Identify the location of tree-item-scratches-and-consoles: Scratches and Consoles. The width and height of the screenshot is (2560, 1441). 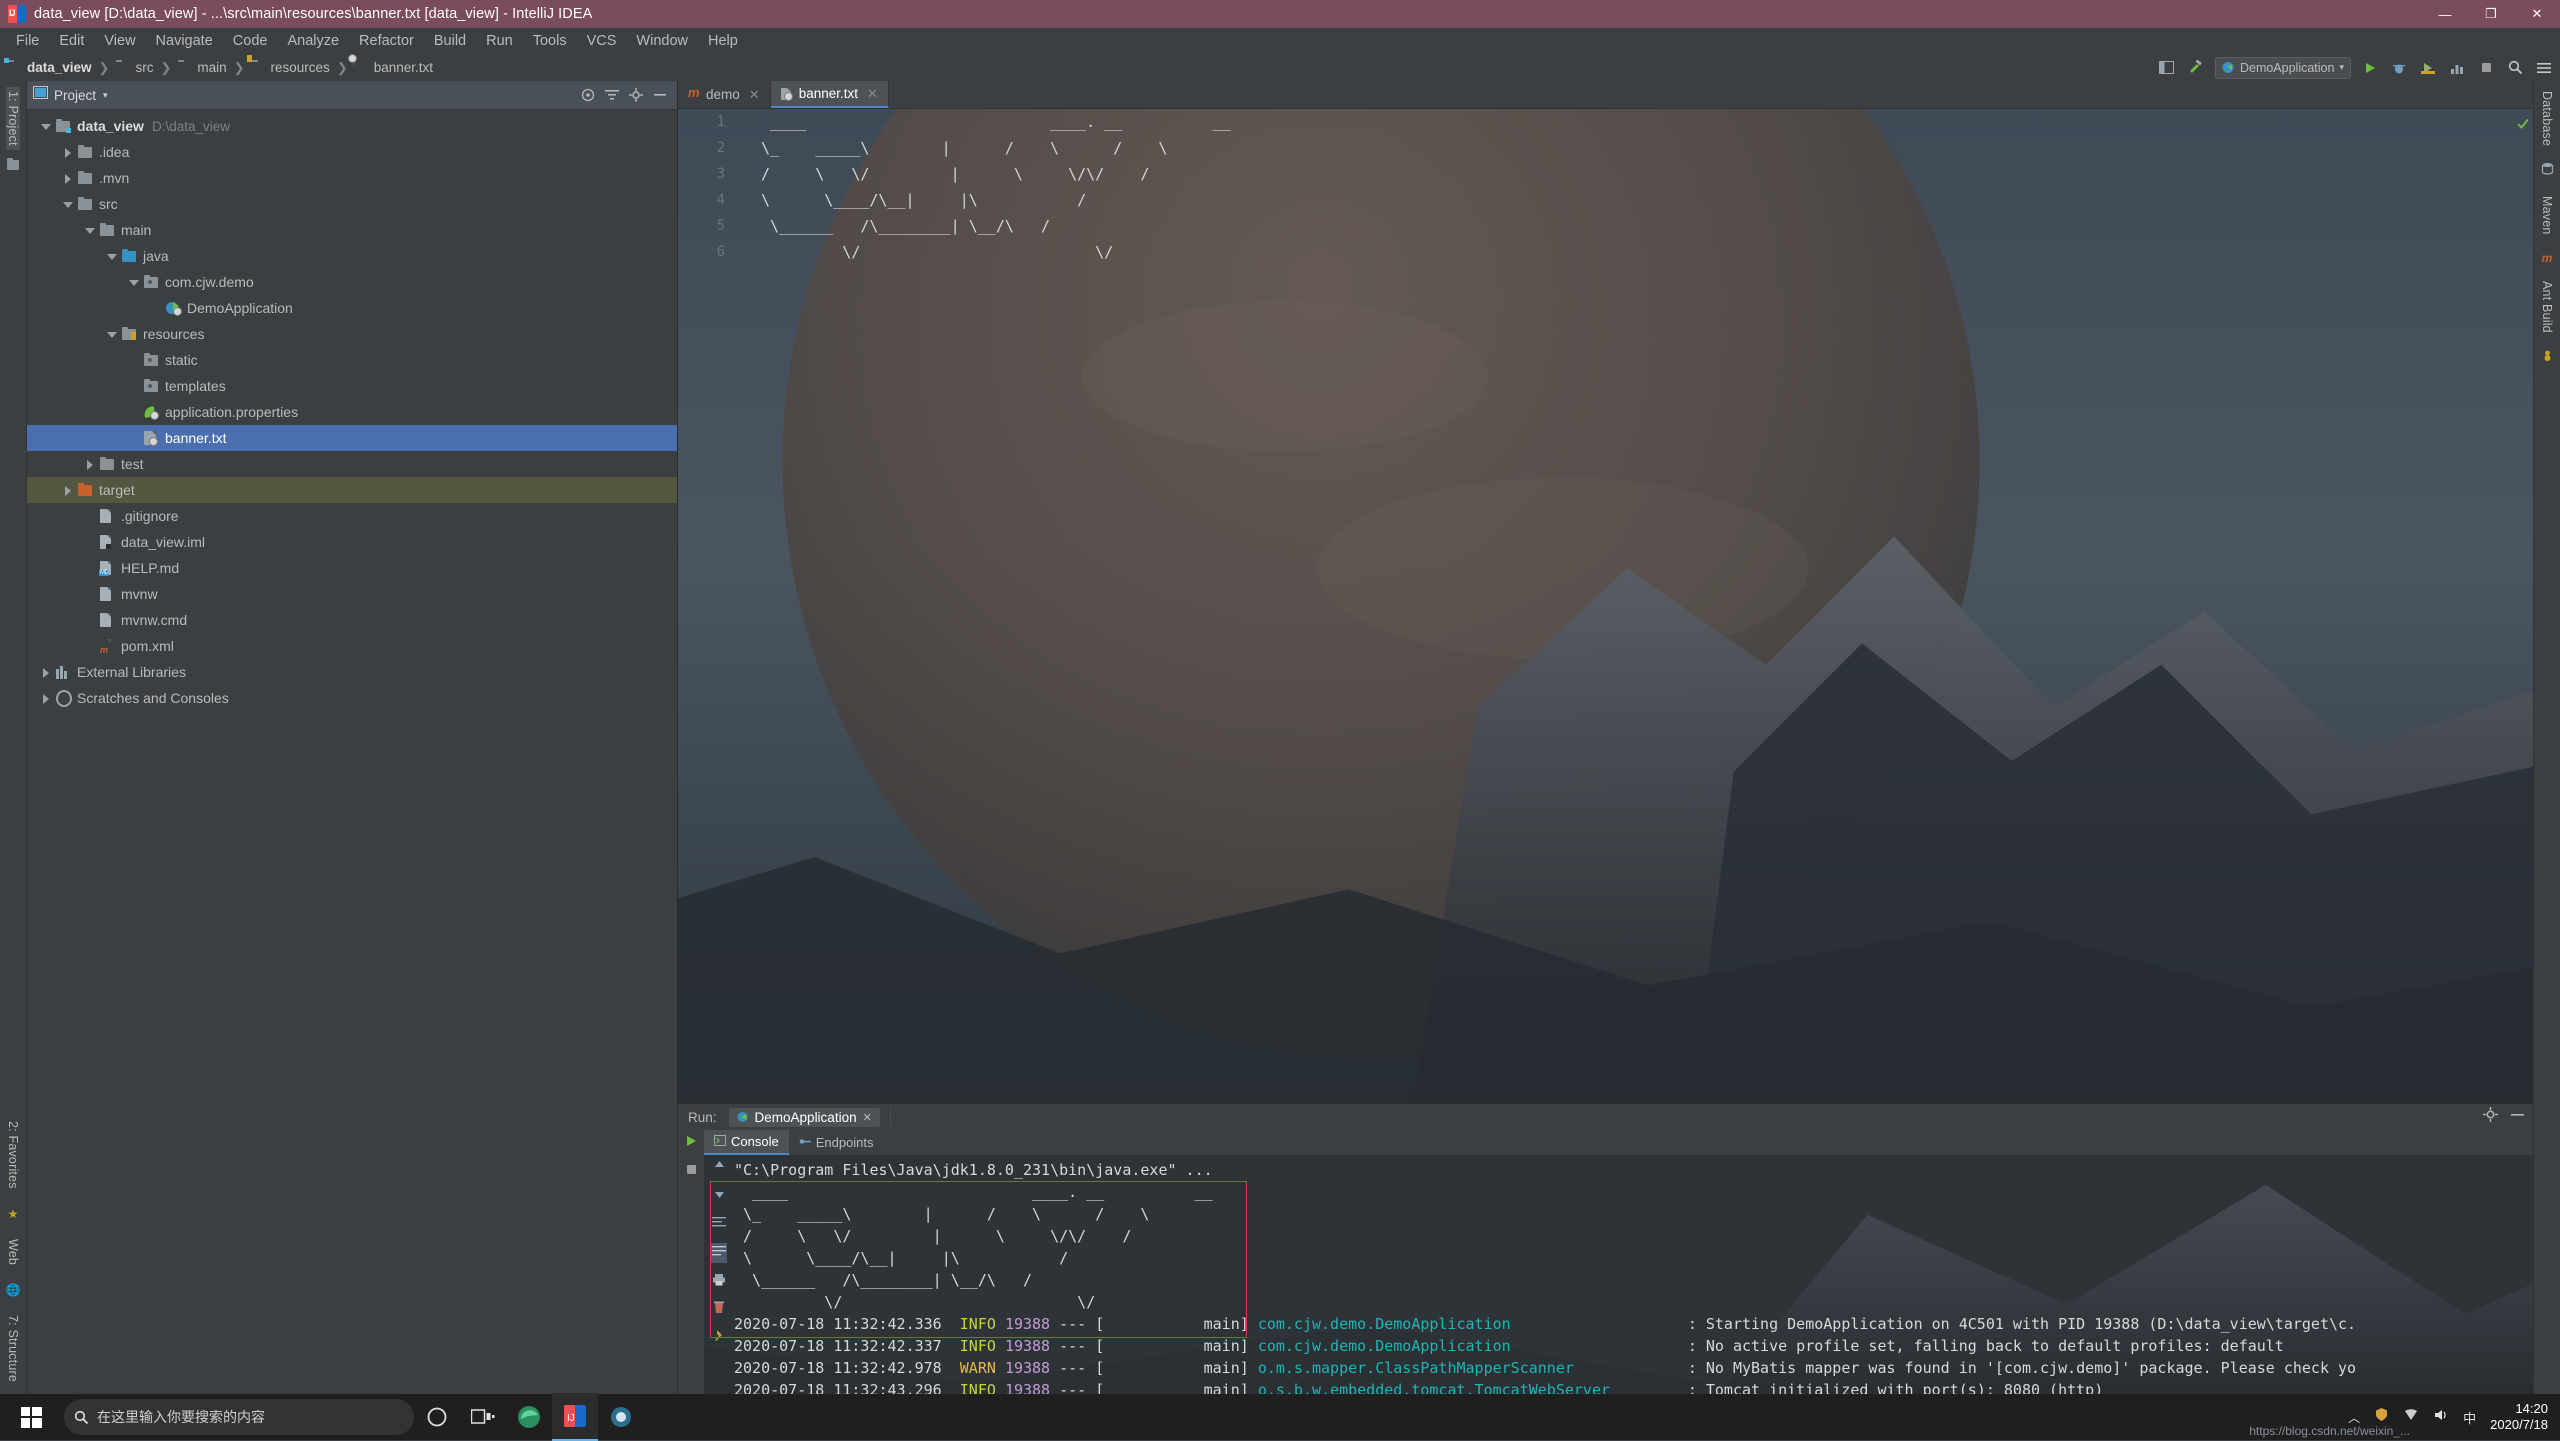
(352, 698).